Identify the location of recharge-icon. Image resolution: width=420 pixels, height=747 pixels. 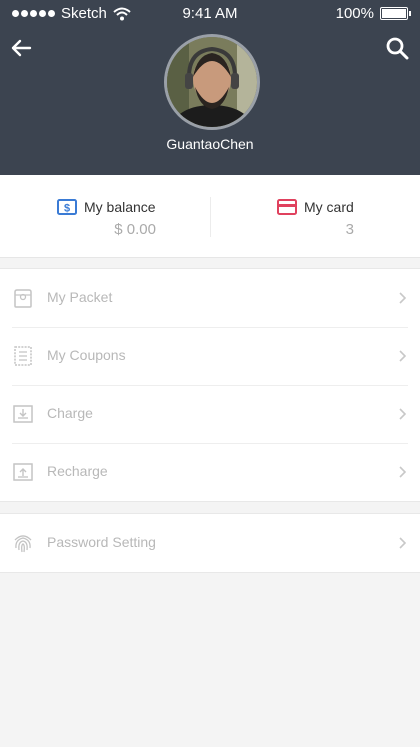
(23, 472).